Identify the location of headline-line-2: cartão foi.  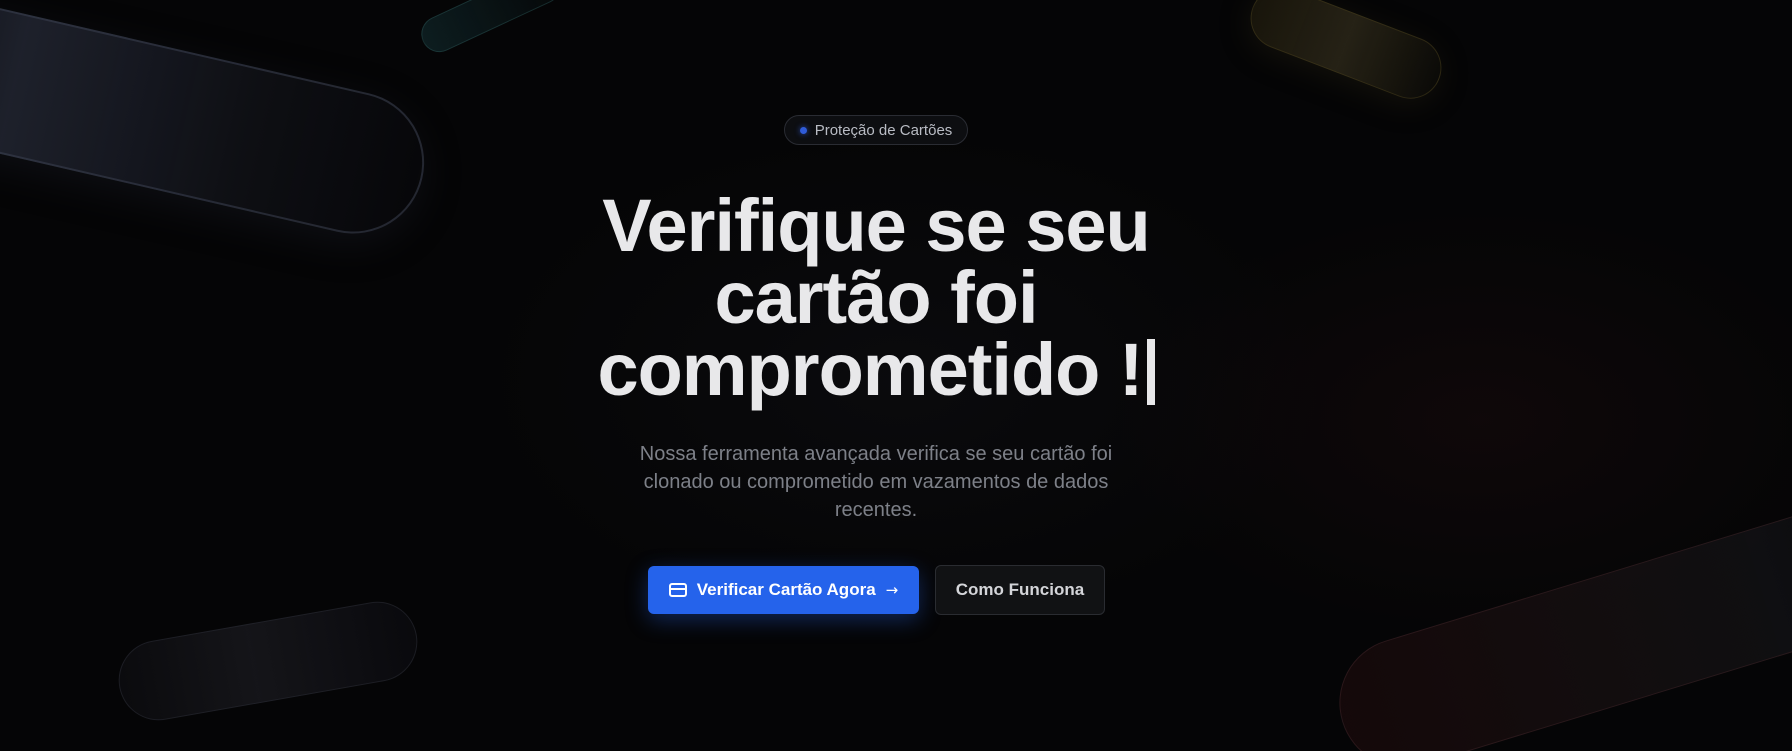
(876, 297).